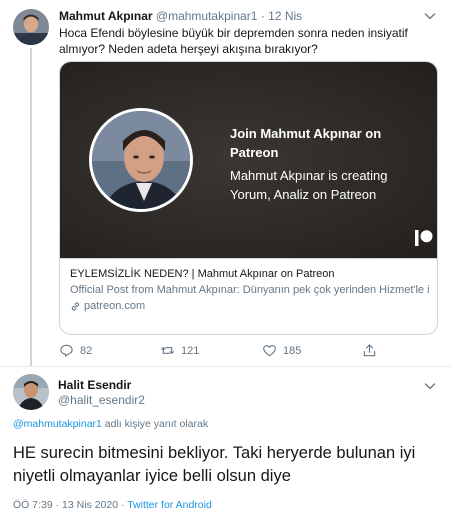 The image size is (452, 518). Describe the element at coordinates (75, 306) in the screenshot. I see `link-icon` at that location.